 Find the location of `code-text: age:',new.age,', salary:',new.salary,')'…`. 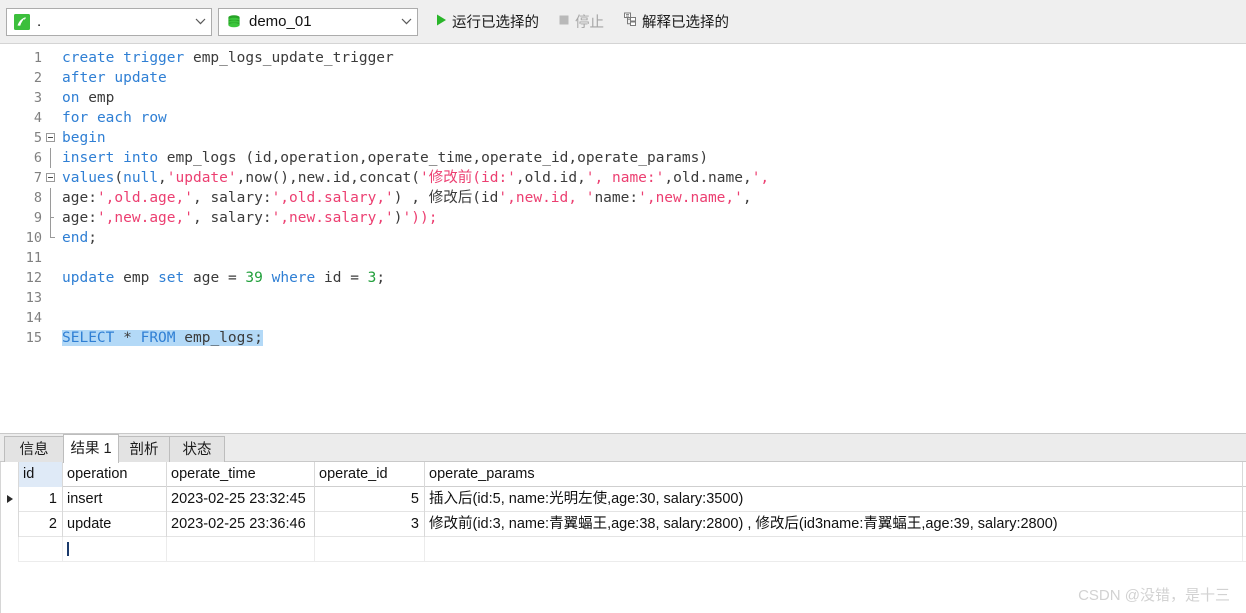

code-text: age:',new.age,', salary:',new.salary,')'… is located at coordinates (250, 218).